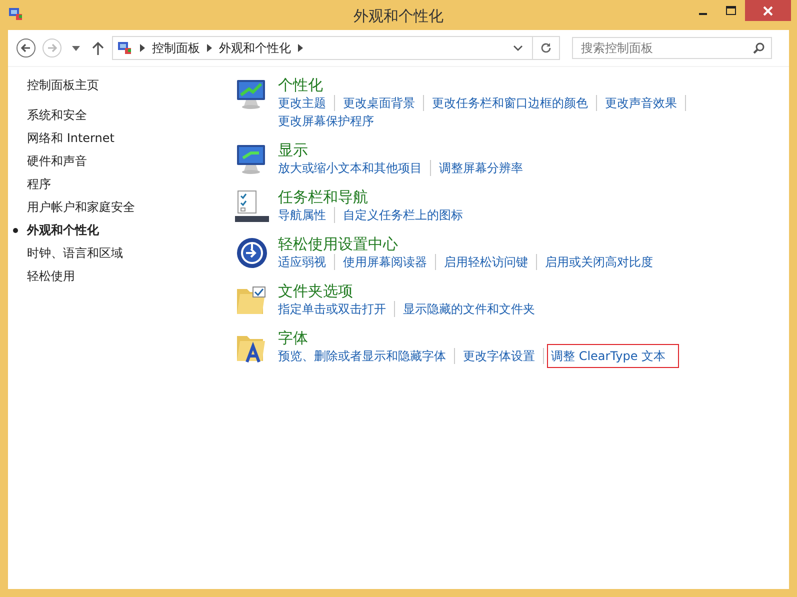 The width and height of the screenshot is (797, 597). What do you see at coordinates (641, 103) in the screenshot?
I see `task-link: 更改声音效果` at bounding box center [641, 103].